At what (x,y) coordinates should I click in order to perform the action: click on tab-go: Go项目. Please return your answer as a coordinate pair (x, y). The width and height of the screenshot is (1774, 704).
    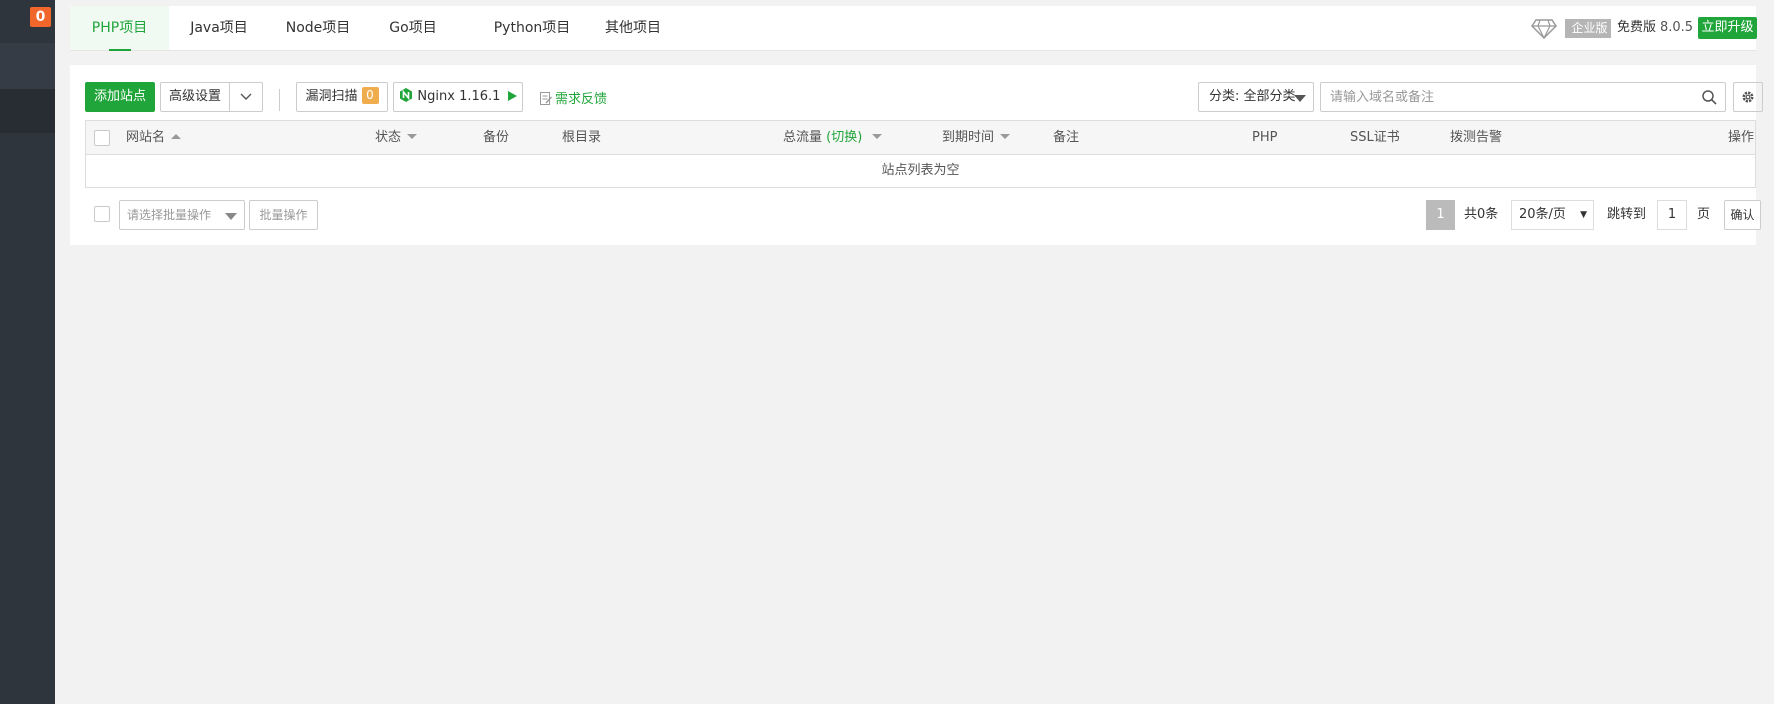
    Looking at the image, I should click on (413, 28).